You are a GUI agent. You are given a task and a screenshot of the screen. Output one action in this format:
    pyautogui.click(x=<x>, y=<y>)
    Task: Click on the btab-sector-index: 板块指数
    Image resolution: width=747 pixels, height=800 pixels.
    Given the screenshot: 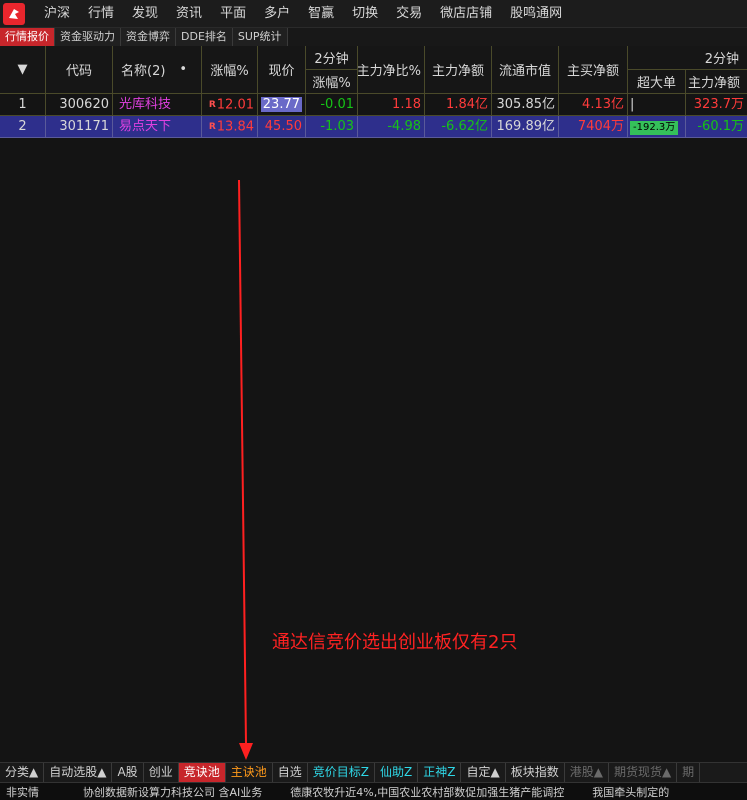 What is the action you would take?
    pyautogui.click(x=535, y=772)
    